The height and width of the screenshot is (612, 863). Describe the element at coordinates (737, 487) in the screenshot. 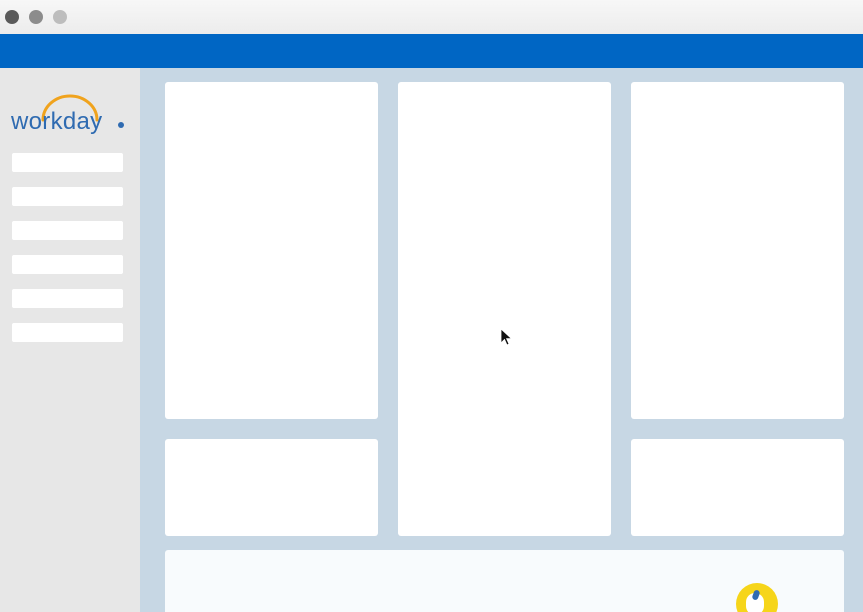

I see `card-bottom-right` at that location.